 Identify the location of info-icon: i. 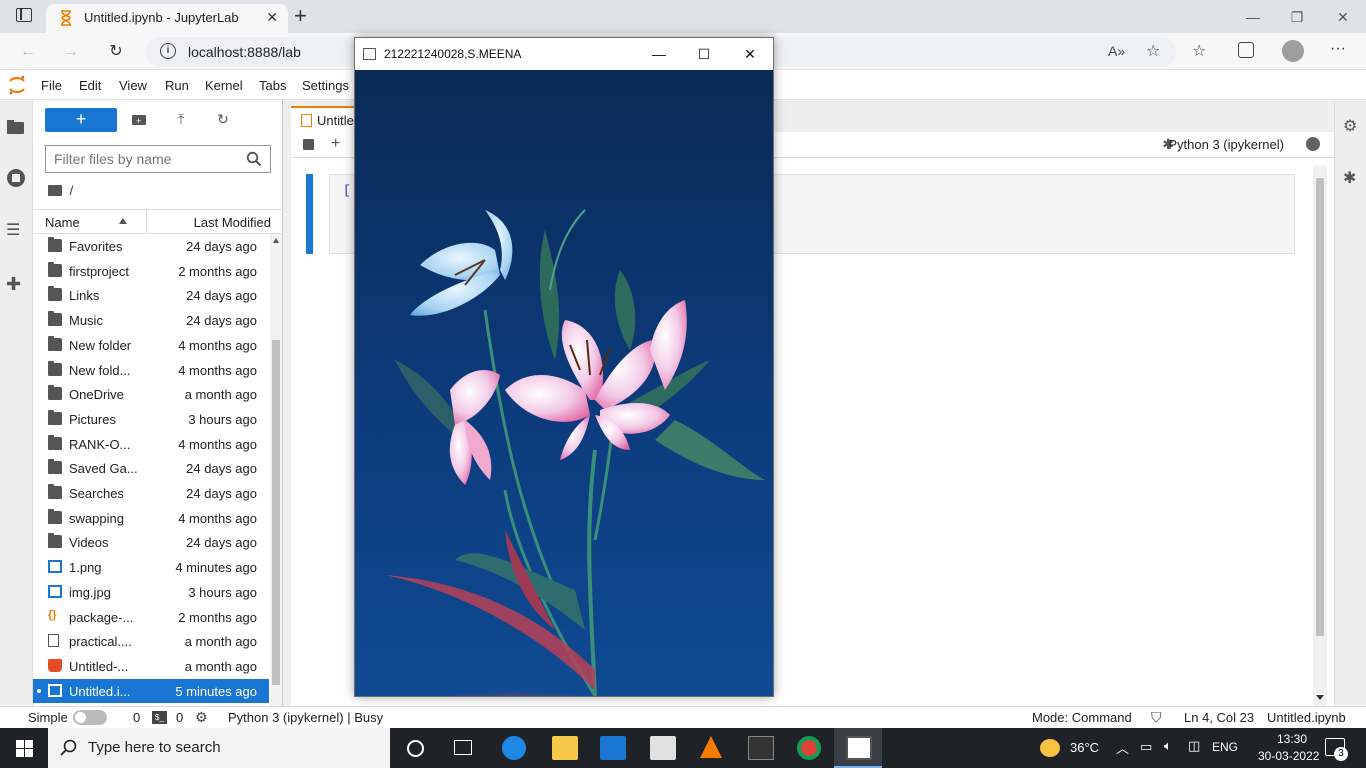
(168, 51).